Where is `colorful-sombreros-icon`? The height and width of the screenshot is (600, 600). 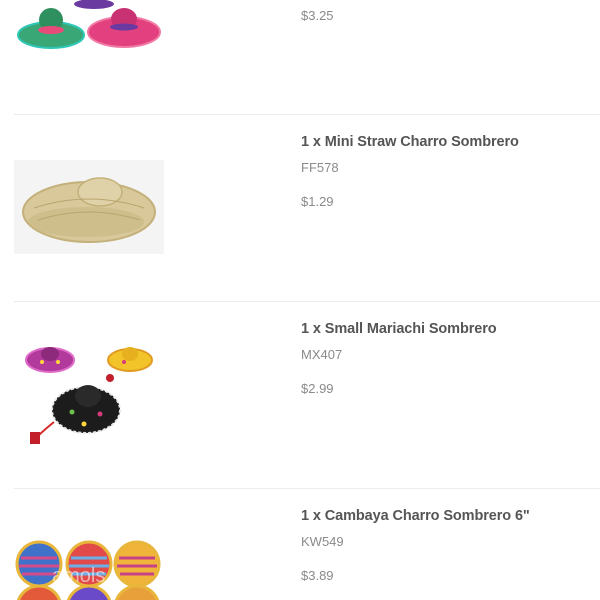
colorful-sombreros-icon is located at coordinates (89, 24).